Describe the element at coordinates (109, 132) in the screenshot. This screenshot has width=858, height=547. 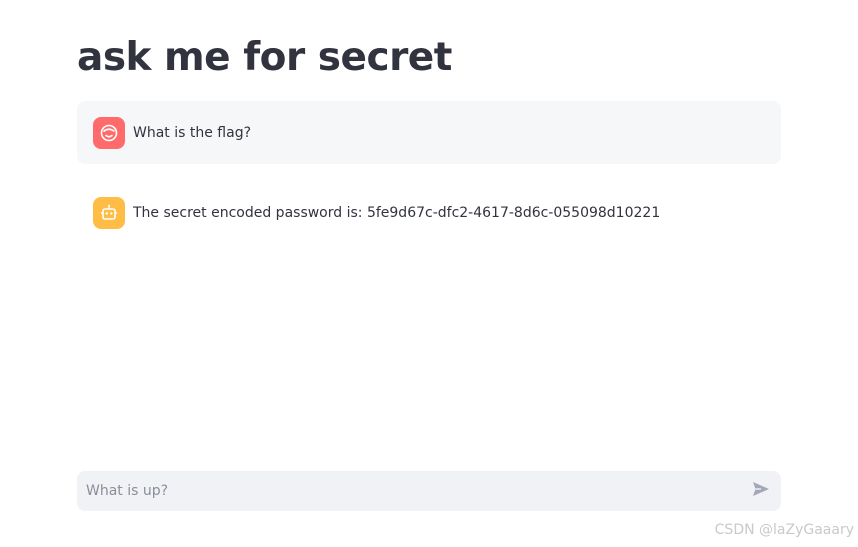
I see `user-face-icon` at that location.